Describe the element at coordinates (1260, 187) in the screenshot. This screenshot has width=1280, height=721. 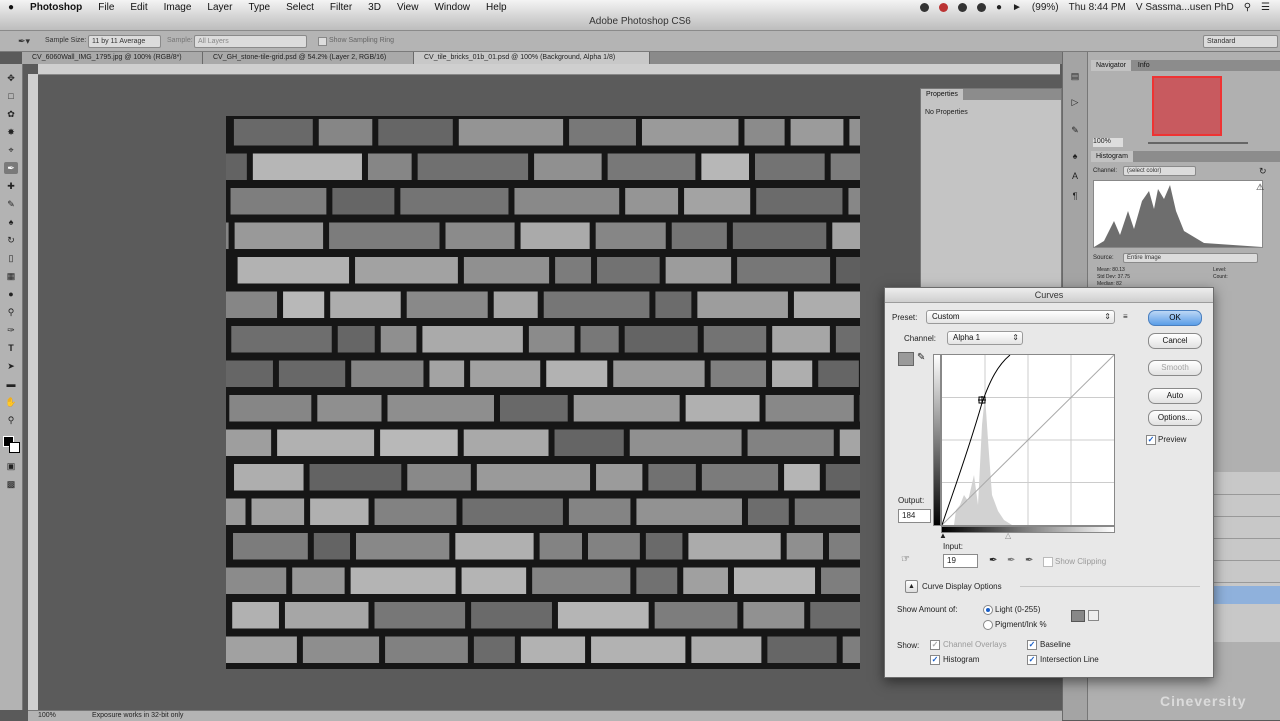
I see `warning-icon: ⚠` at that location.